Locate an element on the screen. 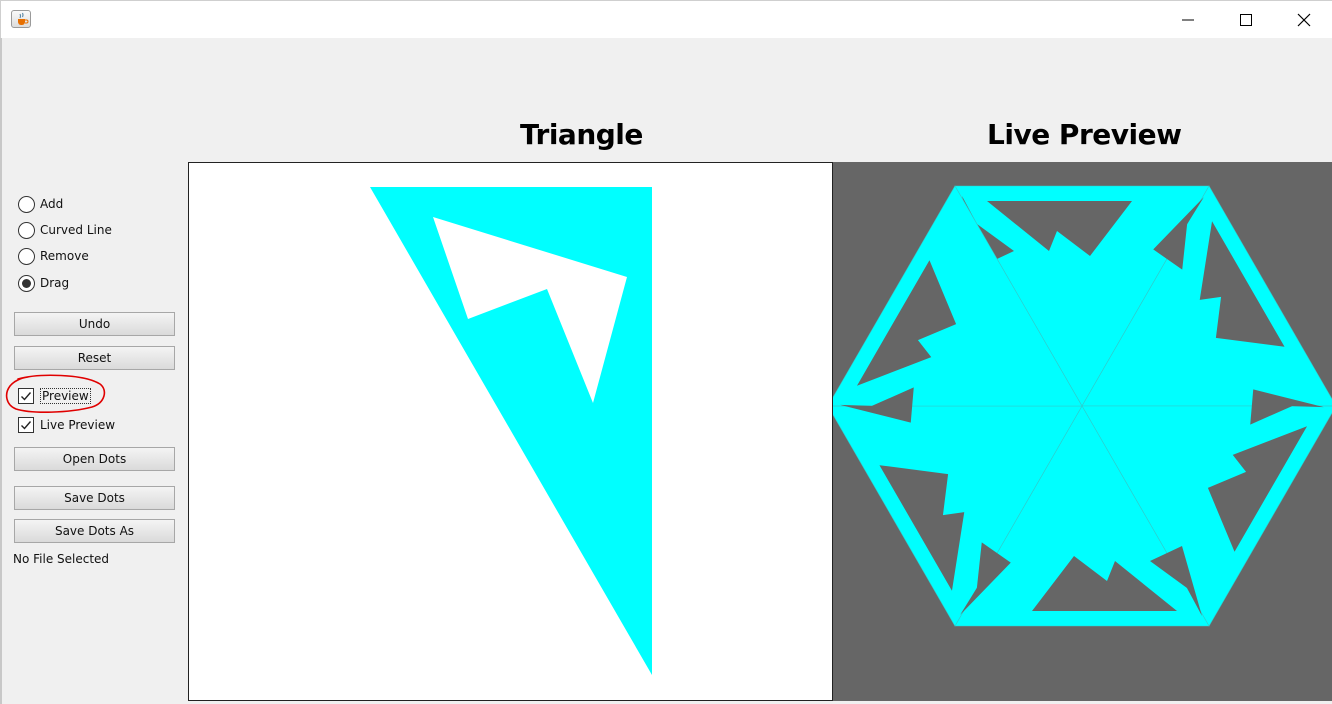  triangle-shape is located at coordinates (511, 431).